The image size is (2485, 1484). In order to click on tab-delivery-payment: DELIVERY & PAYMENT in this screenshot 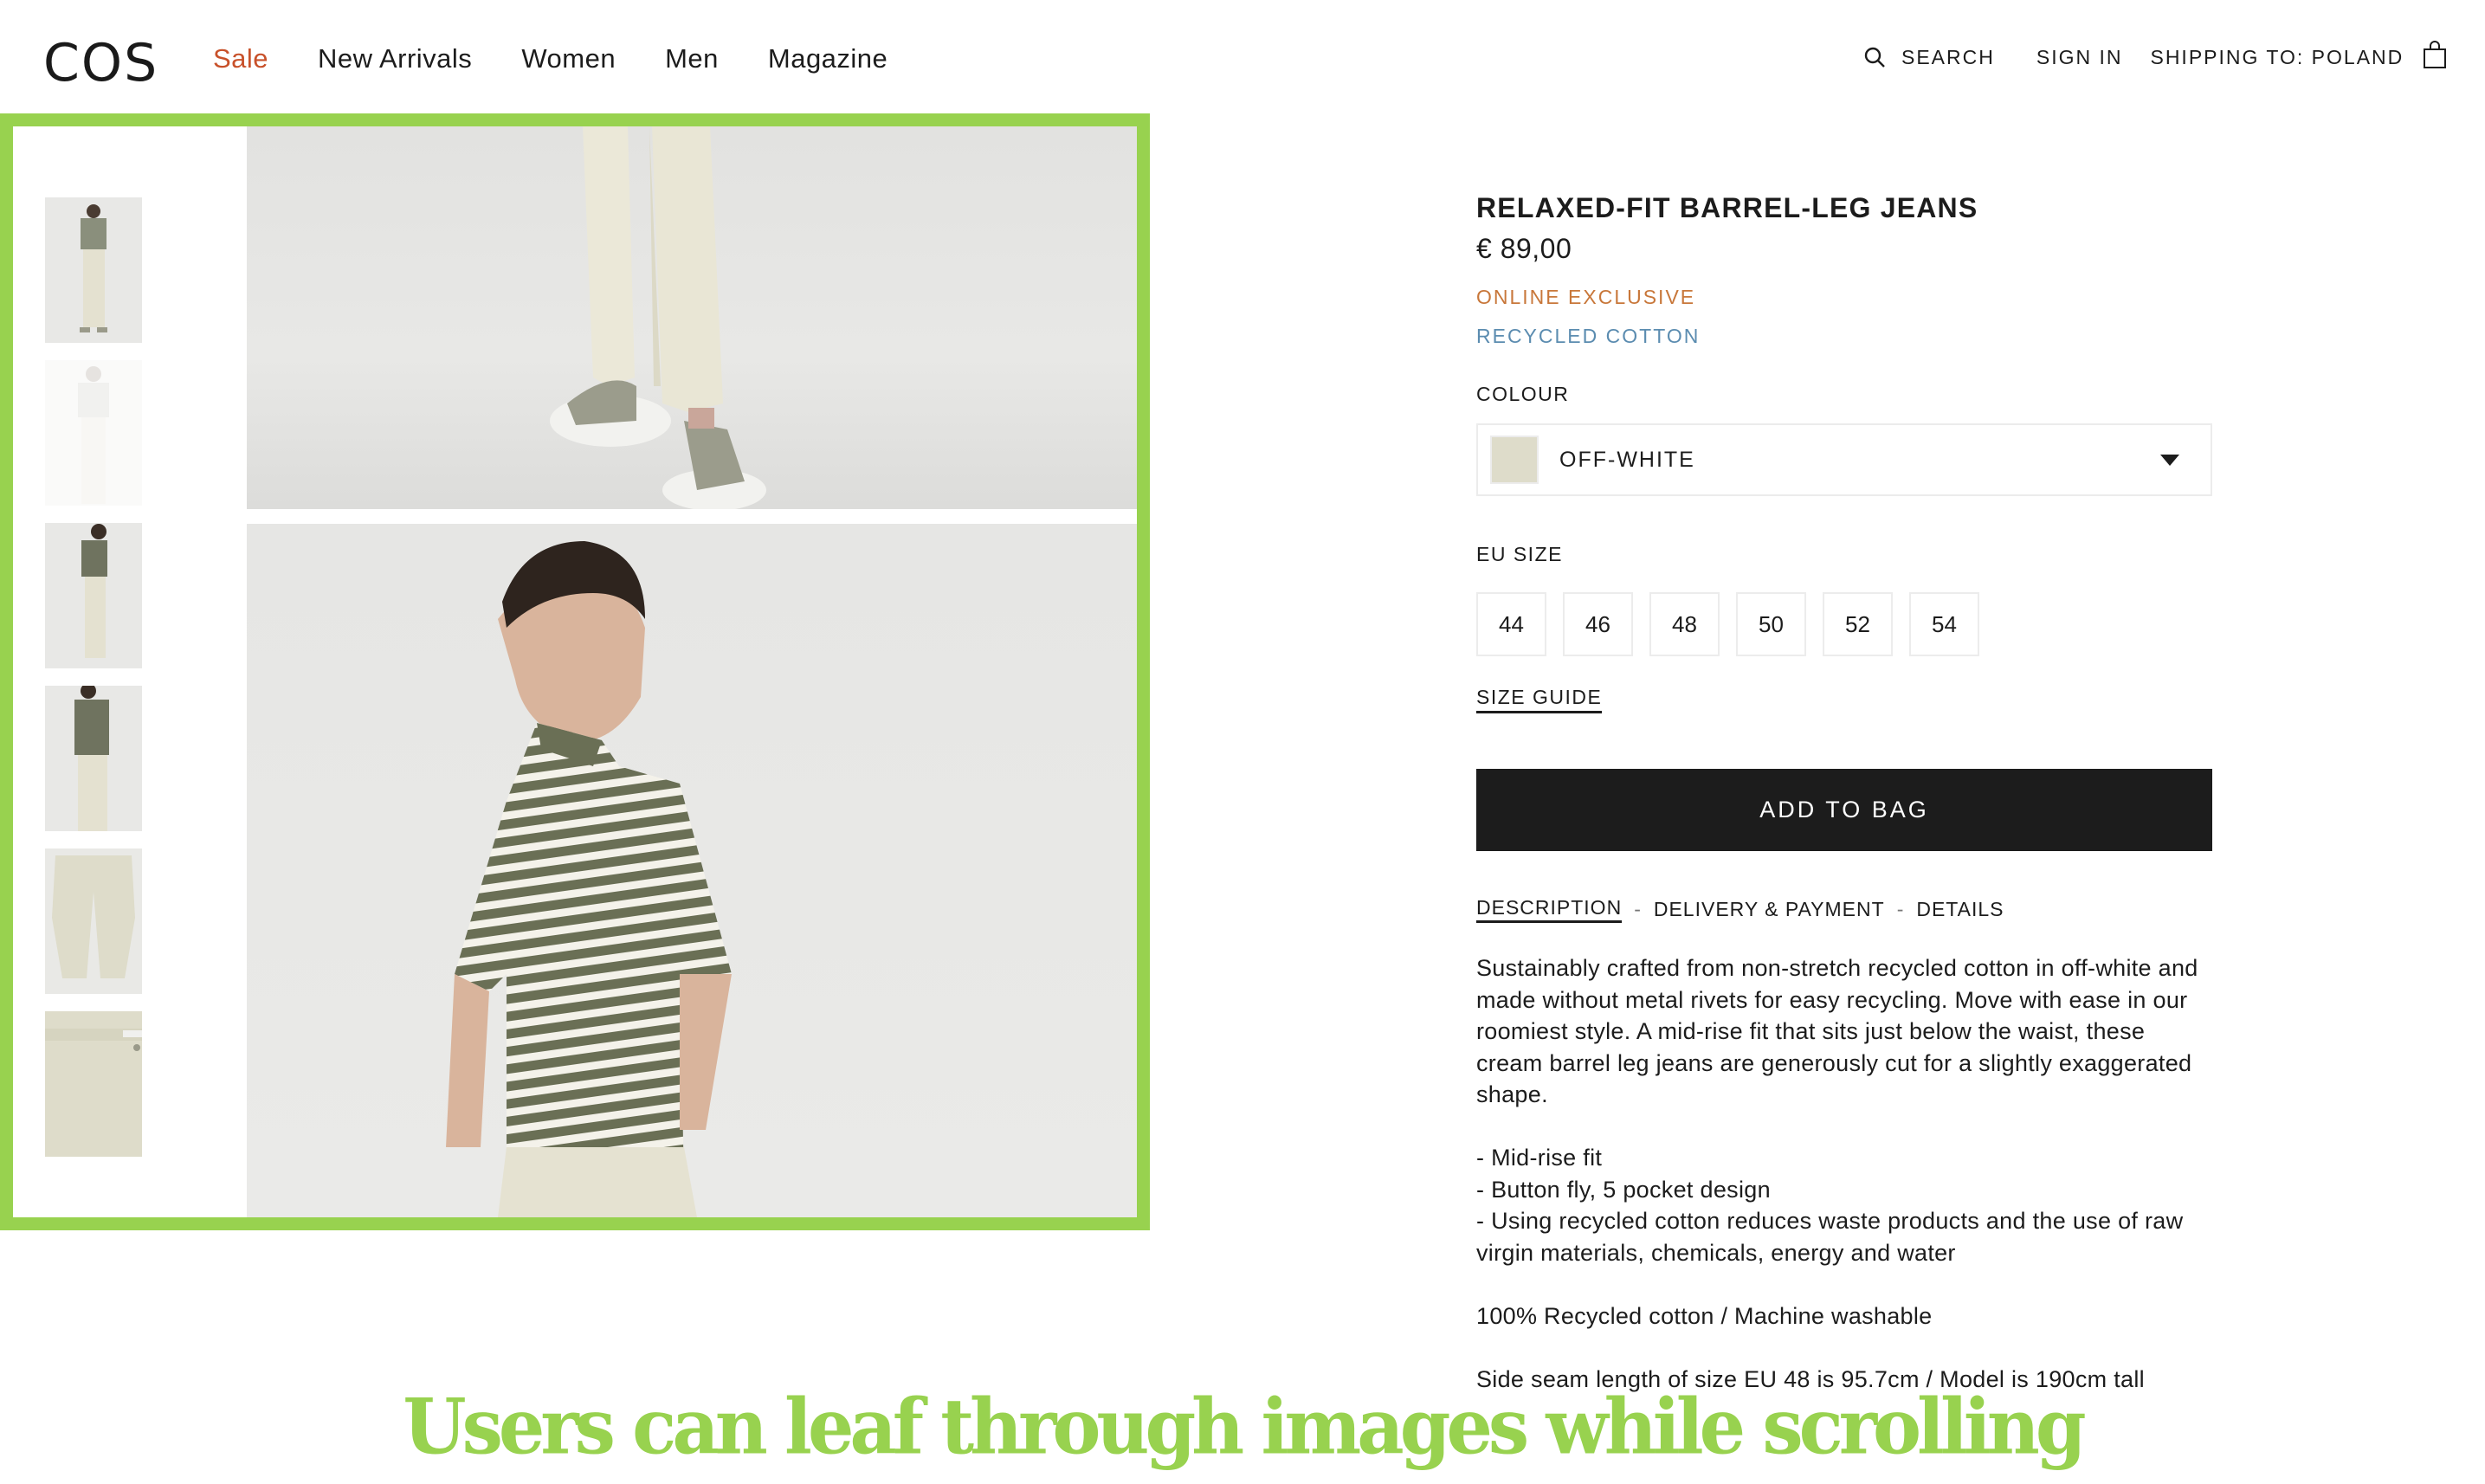, I will do `click(1769, 909)`.